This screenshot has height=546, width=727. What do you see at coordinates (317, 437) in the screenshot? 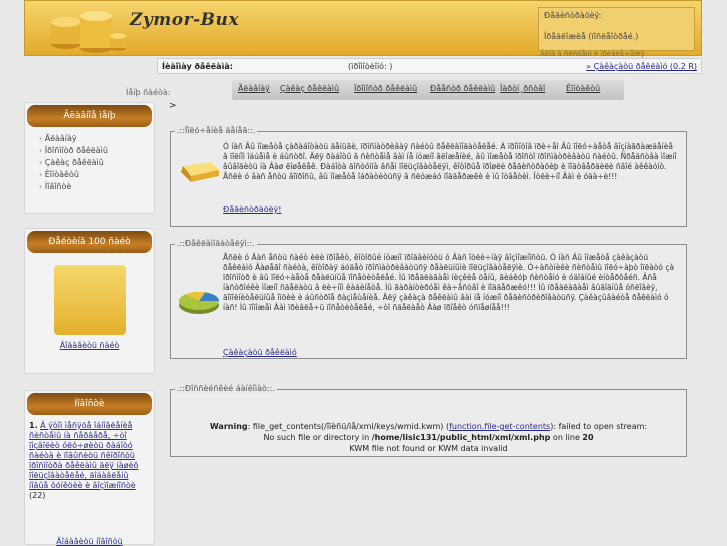
I see `warning-line2-a: No such file or directory in` at bounding box center [317, 437].